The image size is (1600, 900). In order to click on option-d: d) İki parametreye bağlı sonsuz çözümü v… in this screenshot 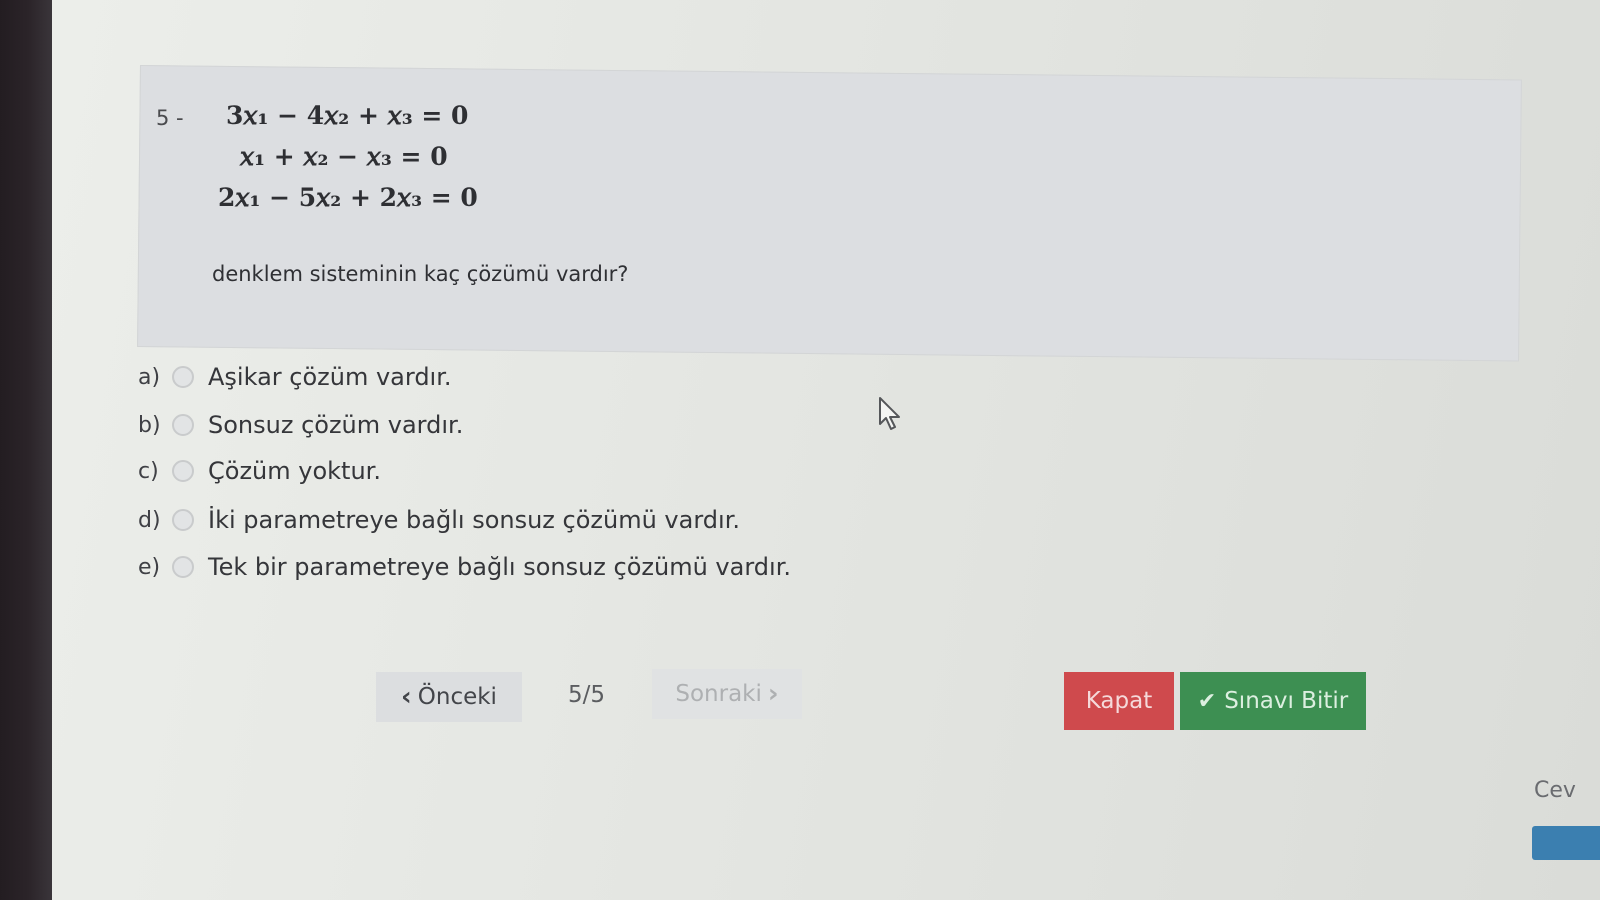, I will do `click(439, 520)`.